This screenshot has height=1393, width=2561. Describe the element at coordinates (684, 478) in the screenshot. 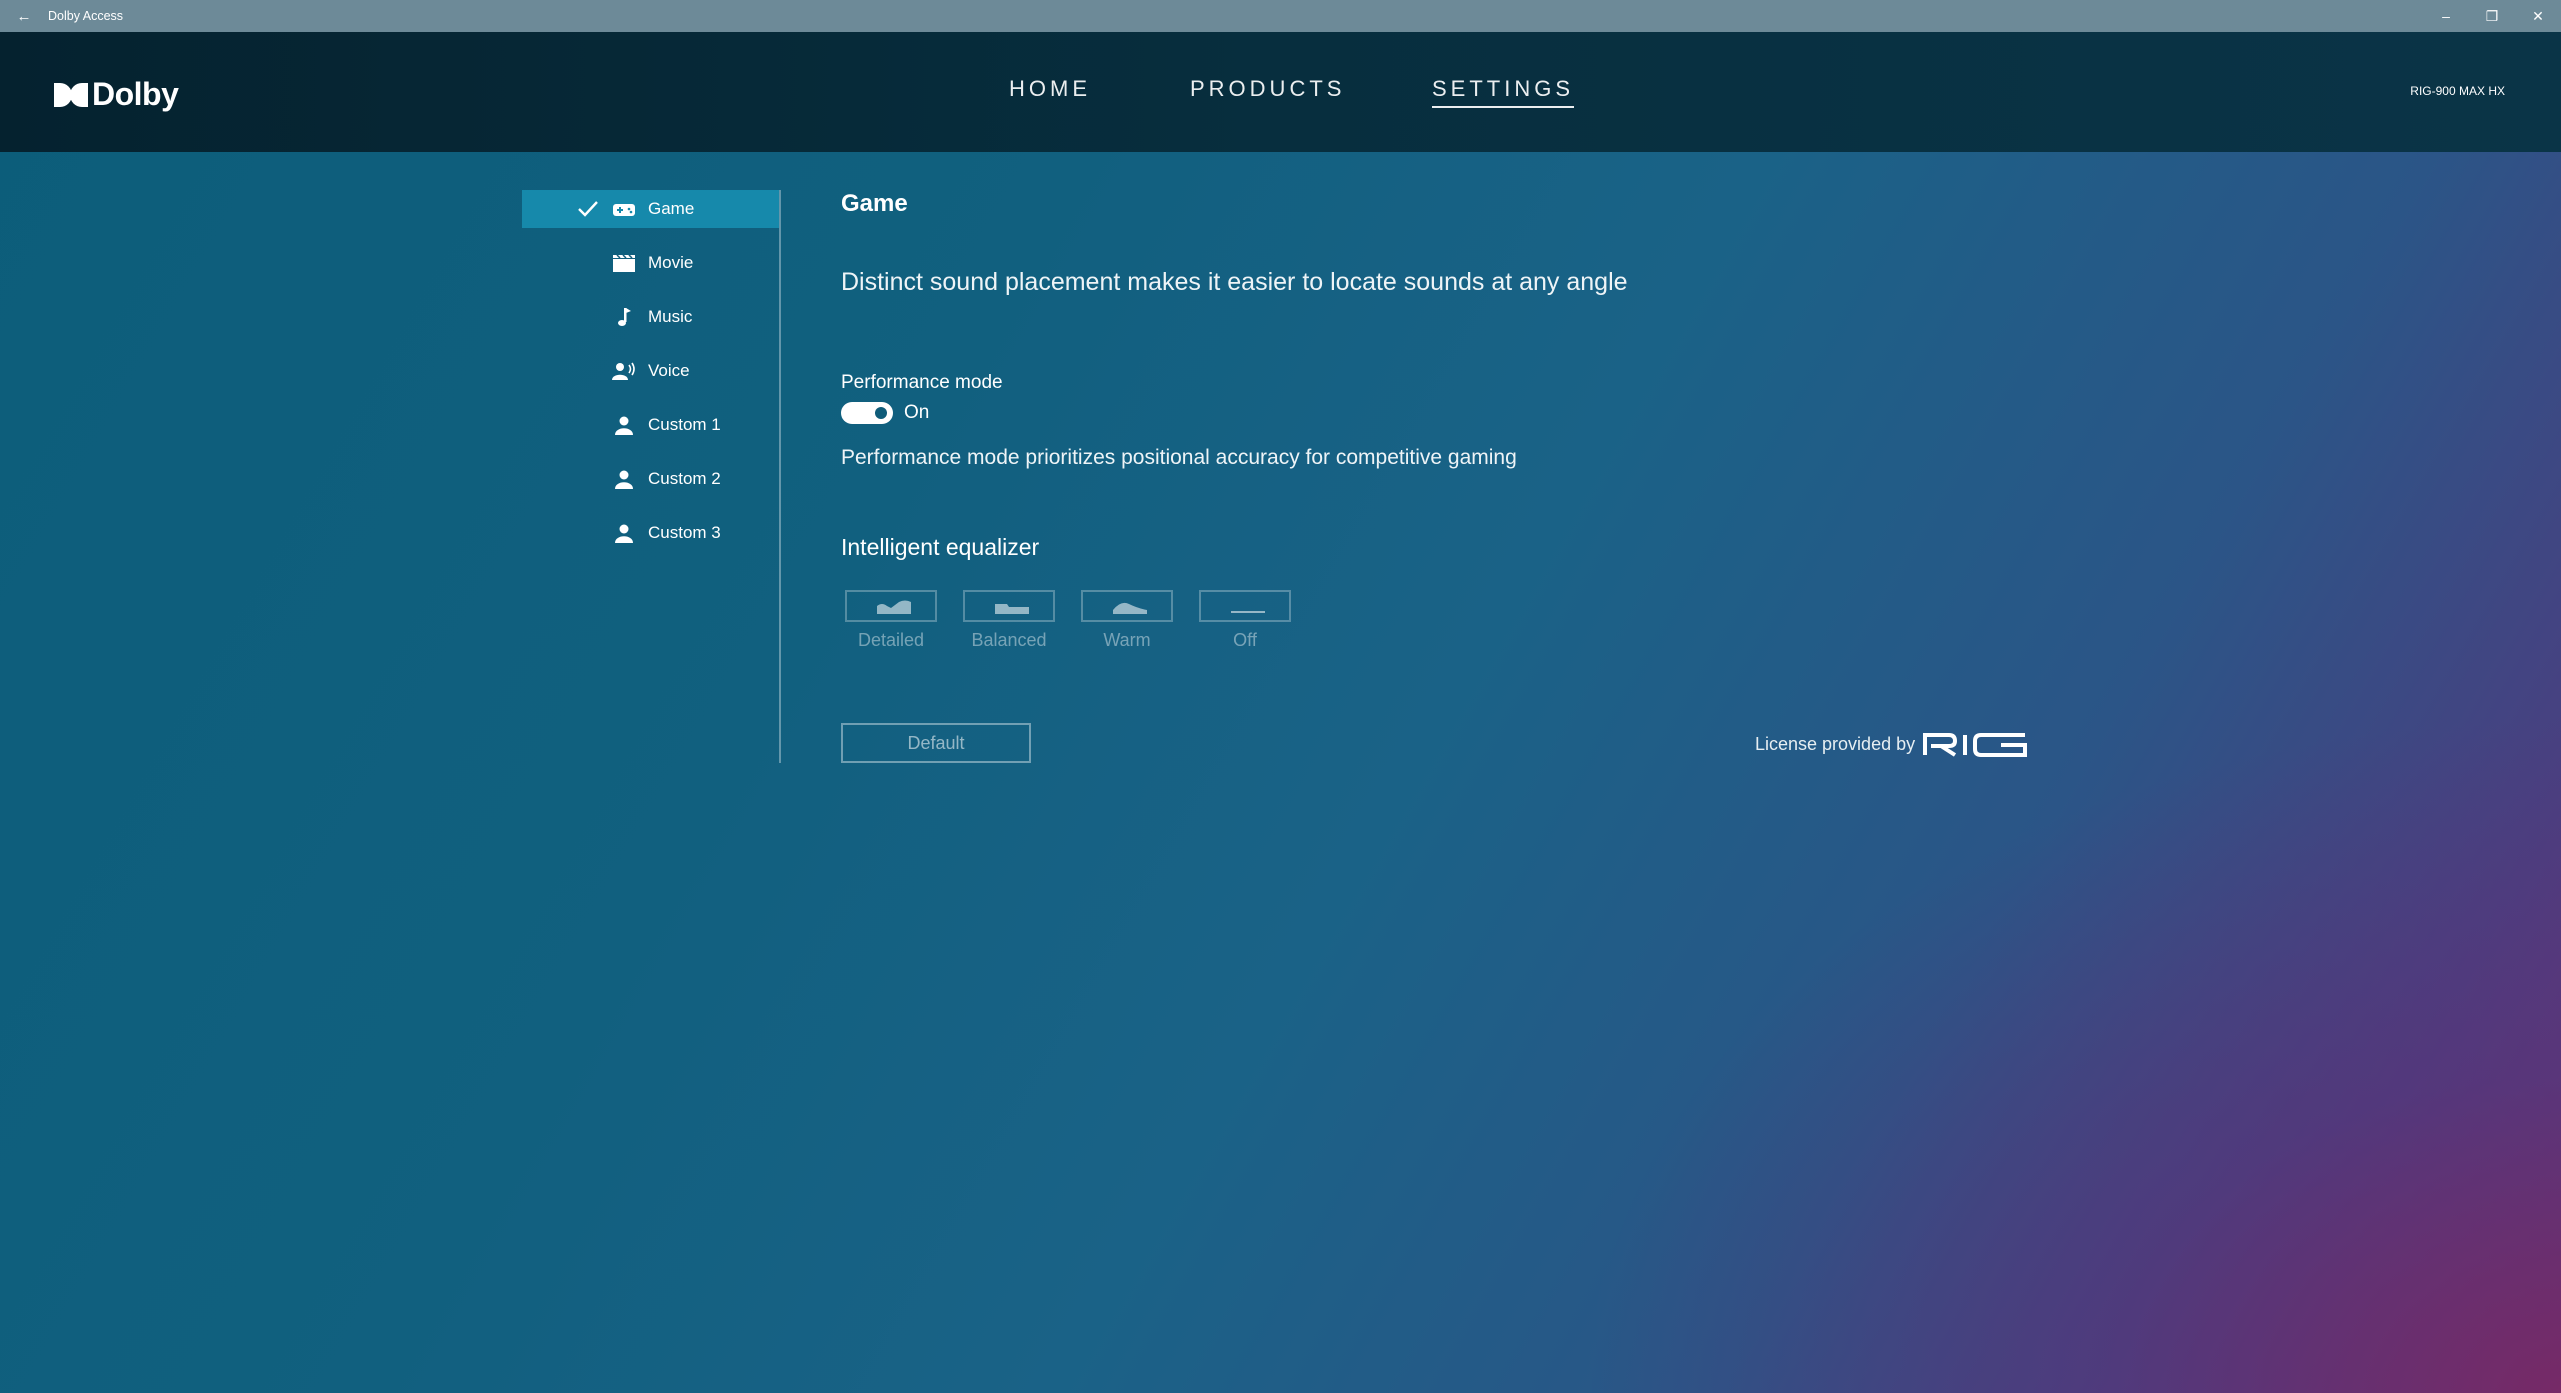

I see `sidebar-item-label: Custom 2` at that location.